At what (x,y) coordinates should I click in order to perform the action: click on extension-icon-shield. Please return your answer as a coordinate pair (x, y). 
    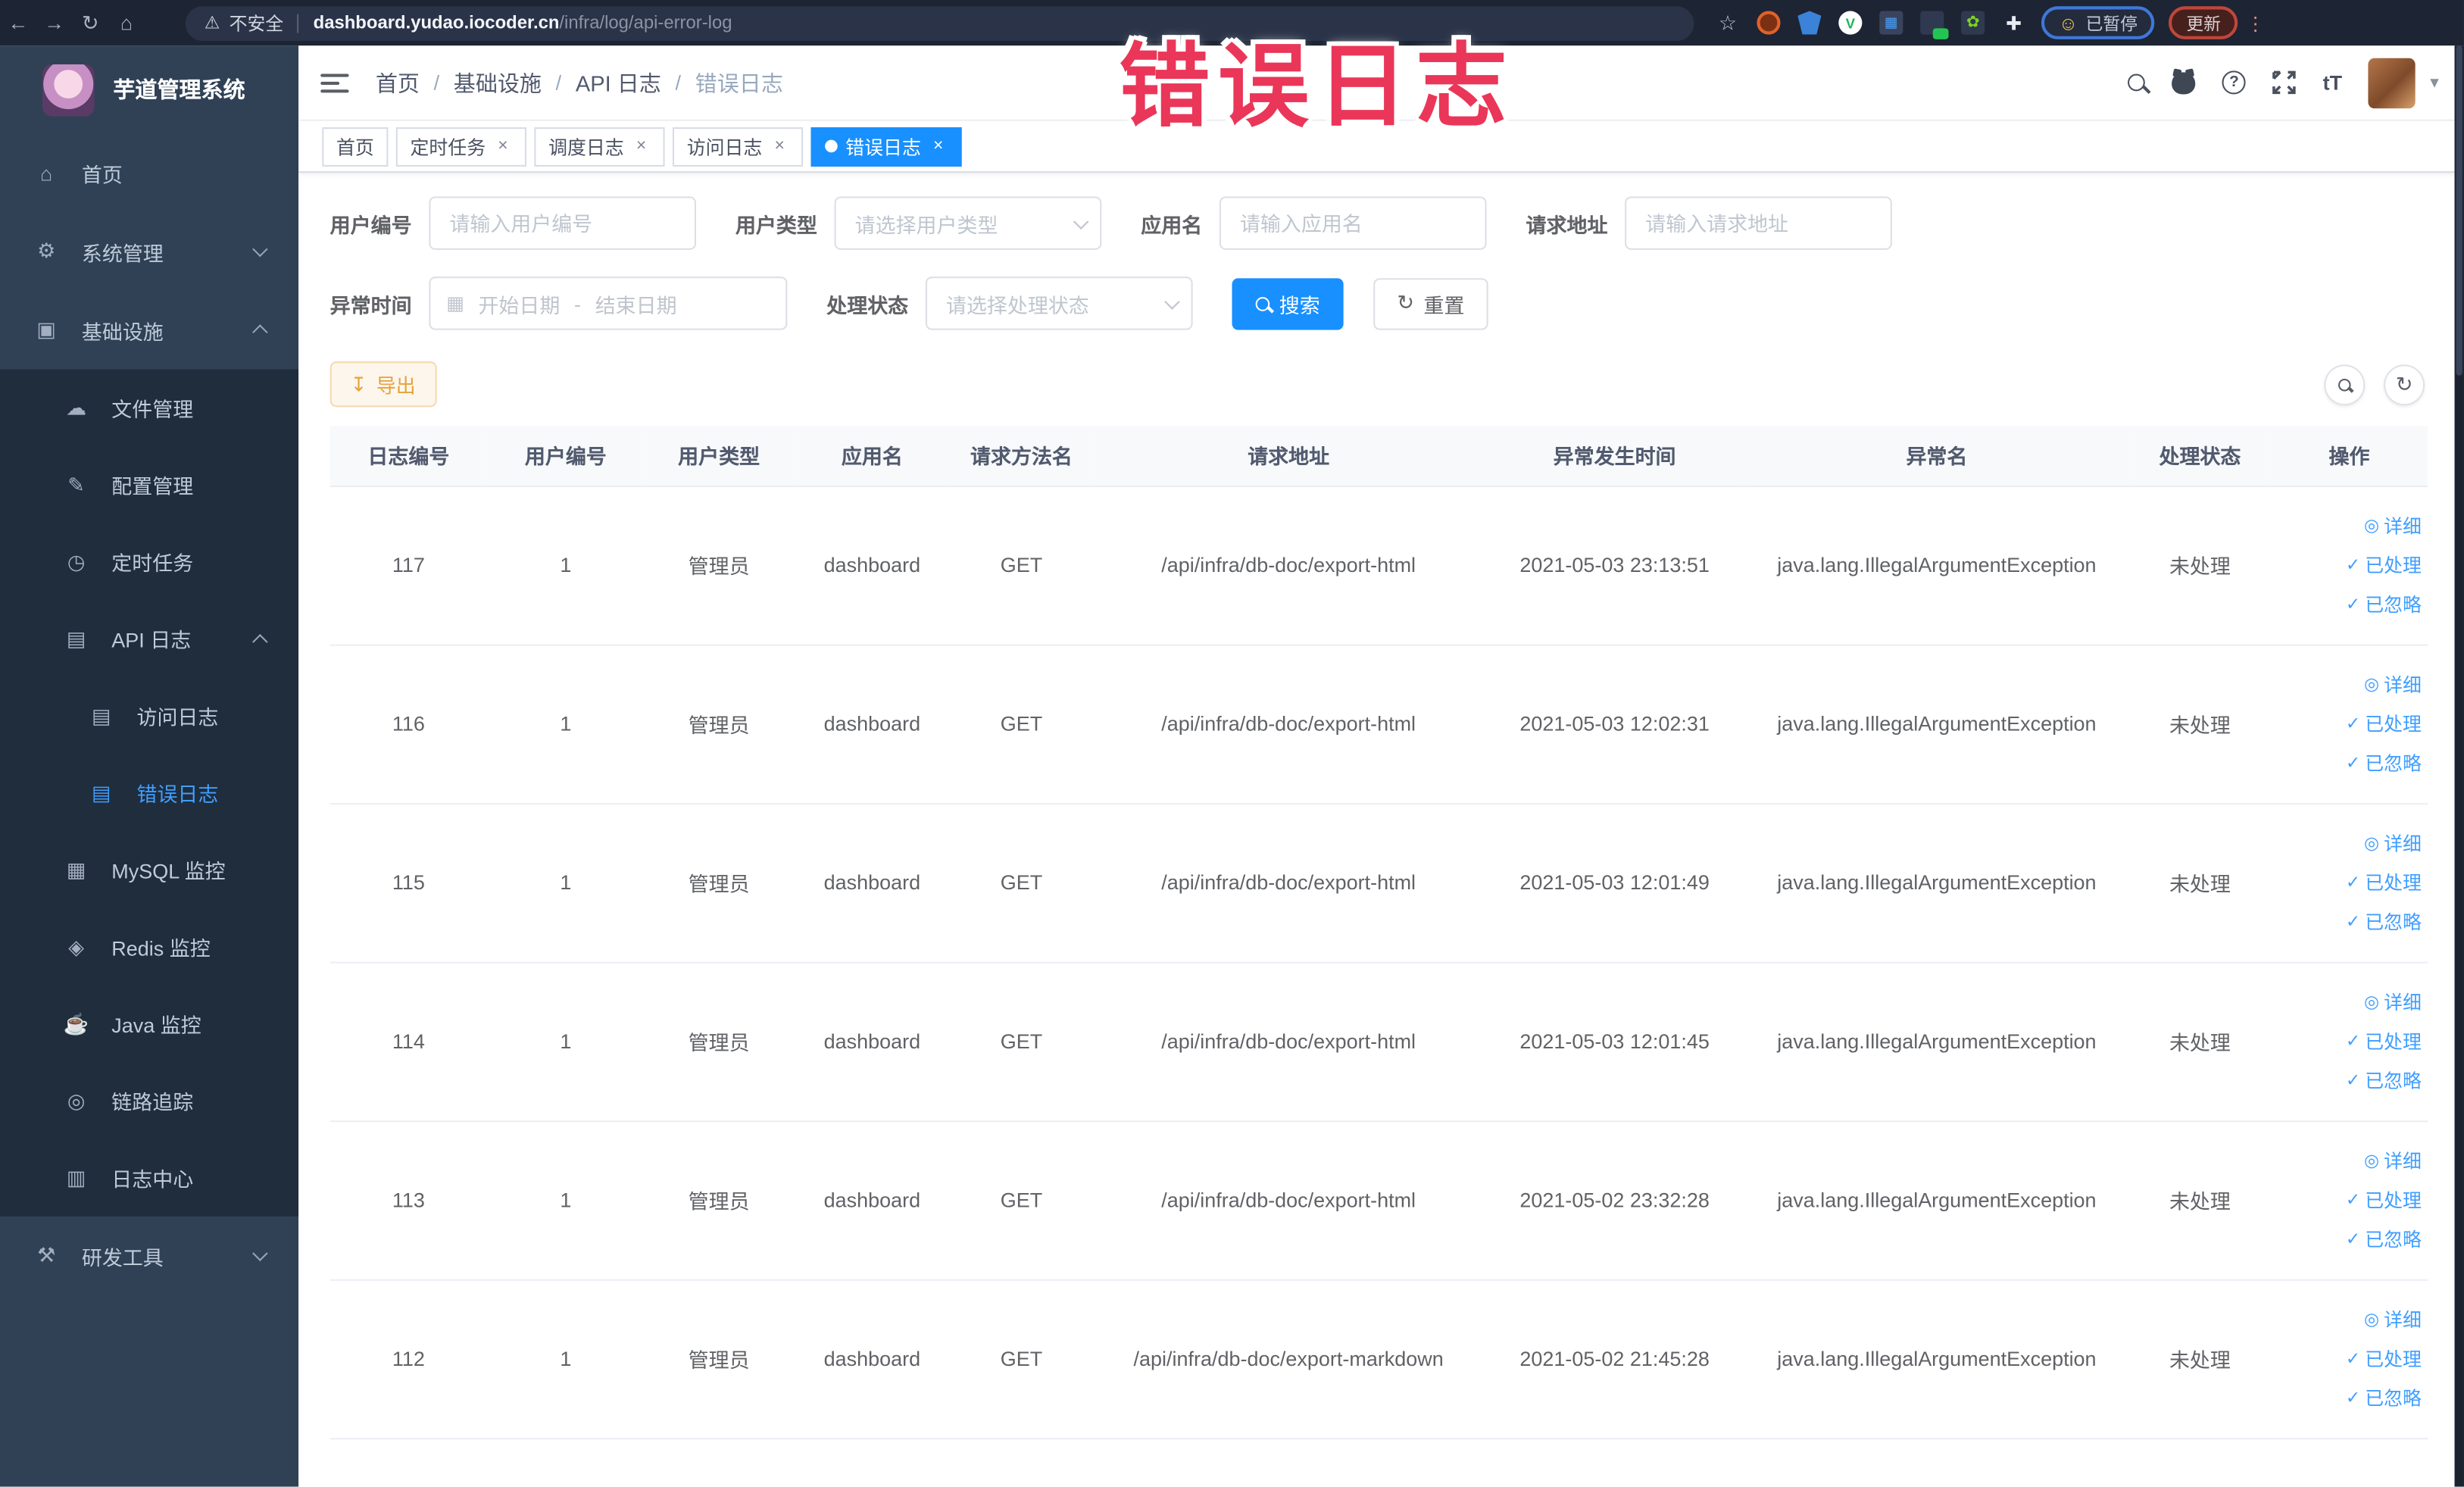
    Looking at the image, I should click on (1809, 23).